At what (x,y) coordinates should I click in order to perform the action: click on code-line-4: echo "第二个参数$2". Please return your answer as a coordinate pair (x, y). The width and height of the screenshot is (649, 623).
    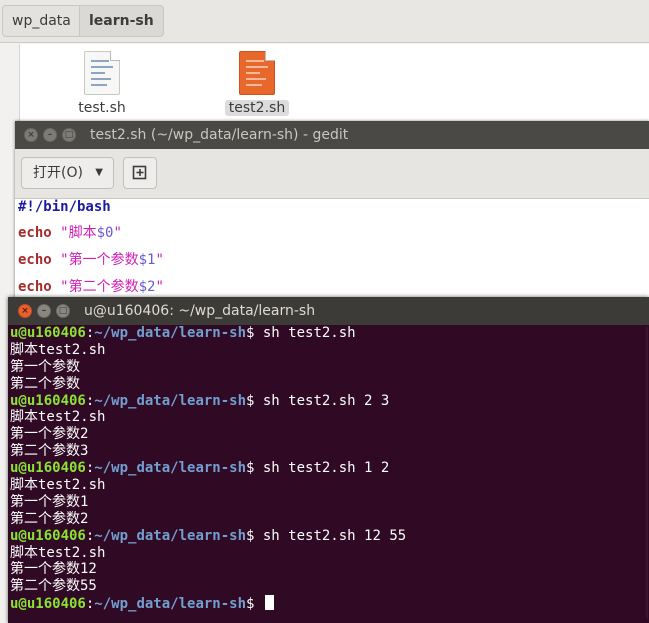
    Looking at the image, I should click on (91, 287).